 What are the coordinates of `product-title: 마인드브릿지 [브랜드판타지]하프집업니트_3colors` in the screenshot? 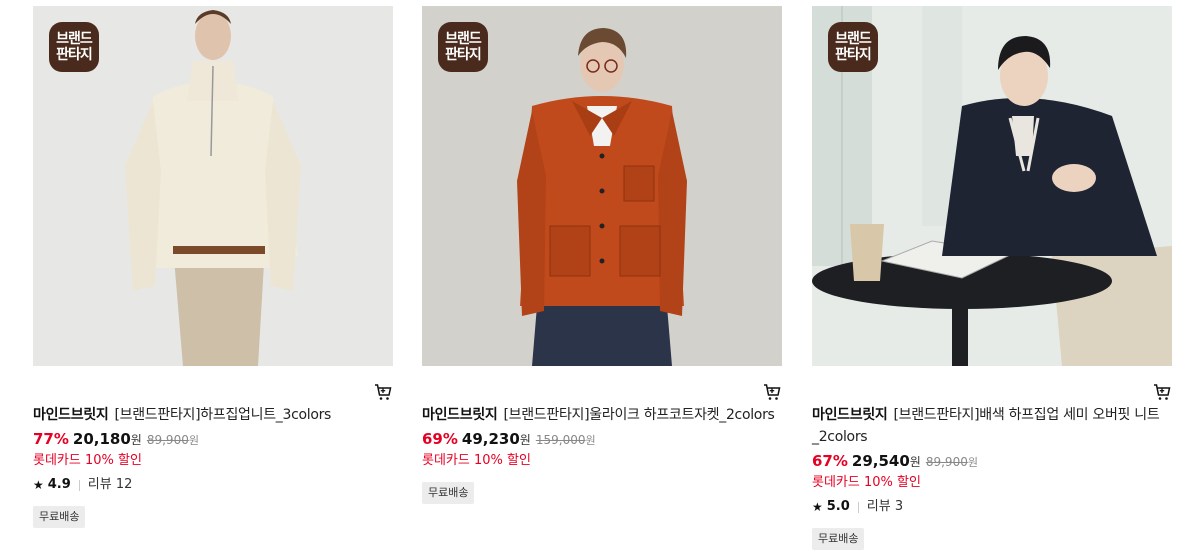 It's located at (213, 415).